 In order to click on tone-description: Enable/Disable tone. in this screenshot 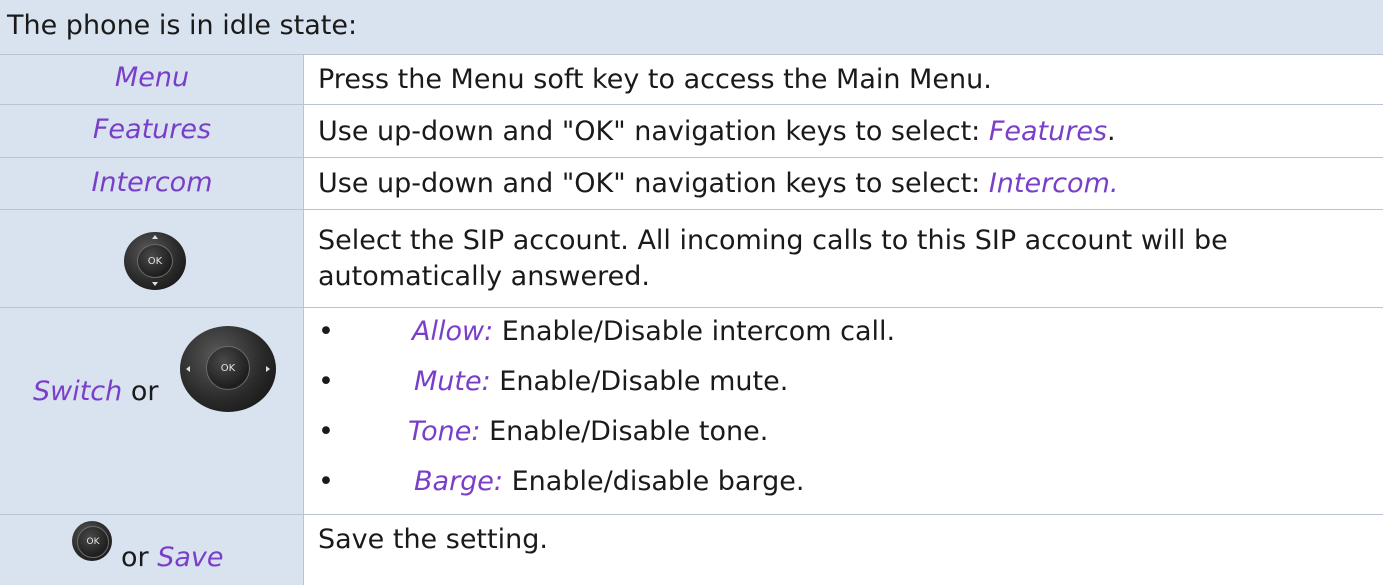, I will do `click(629, 431)`.